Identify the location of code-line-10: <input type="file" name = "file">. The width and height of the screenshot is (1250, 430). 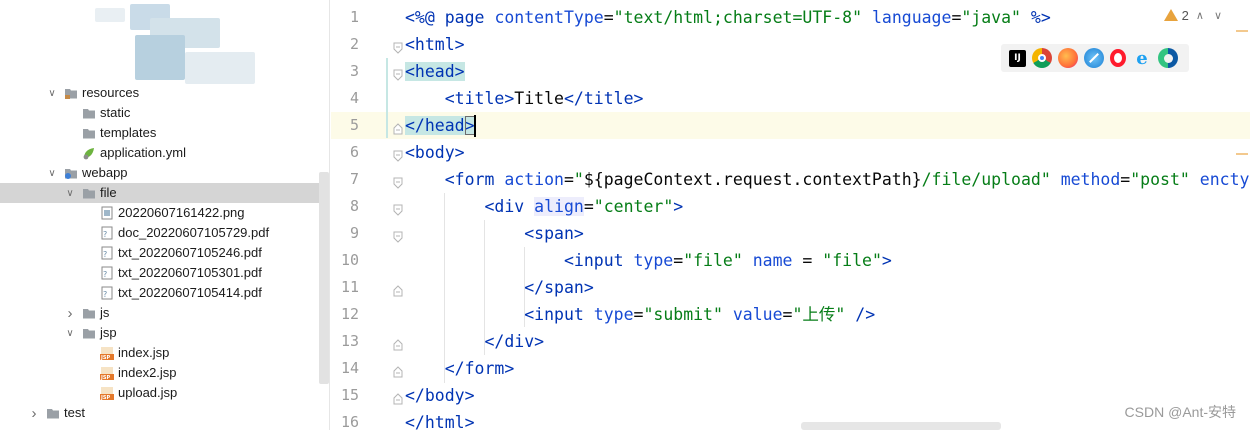
(727, 260).